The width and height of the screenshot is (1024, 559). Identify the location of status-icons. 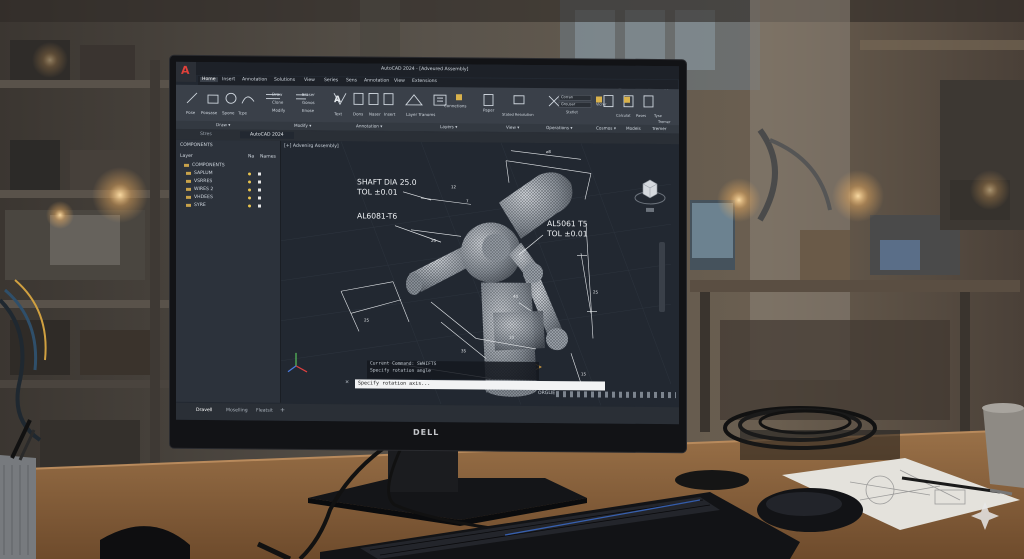
(616, 395).